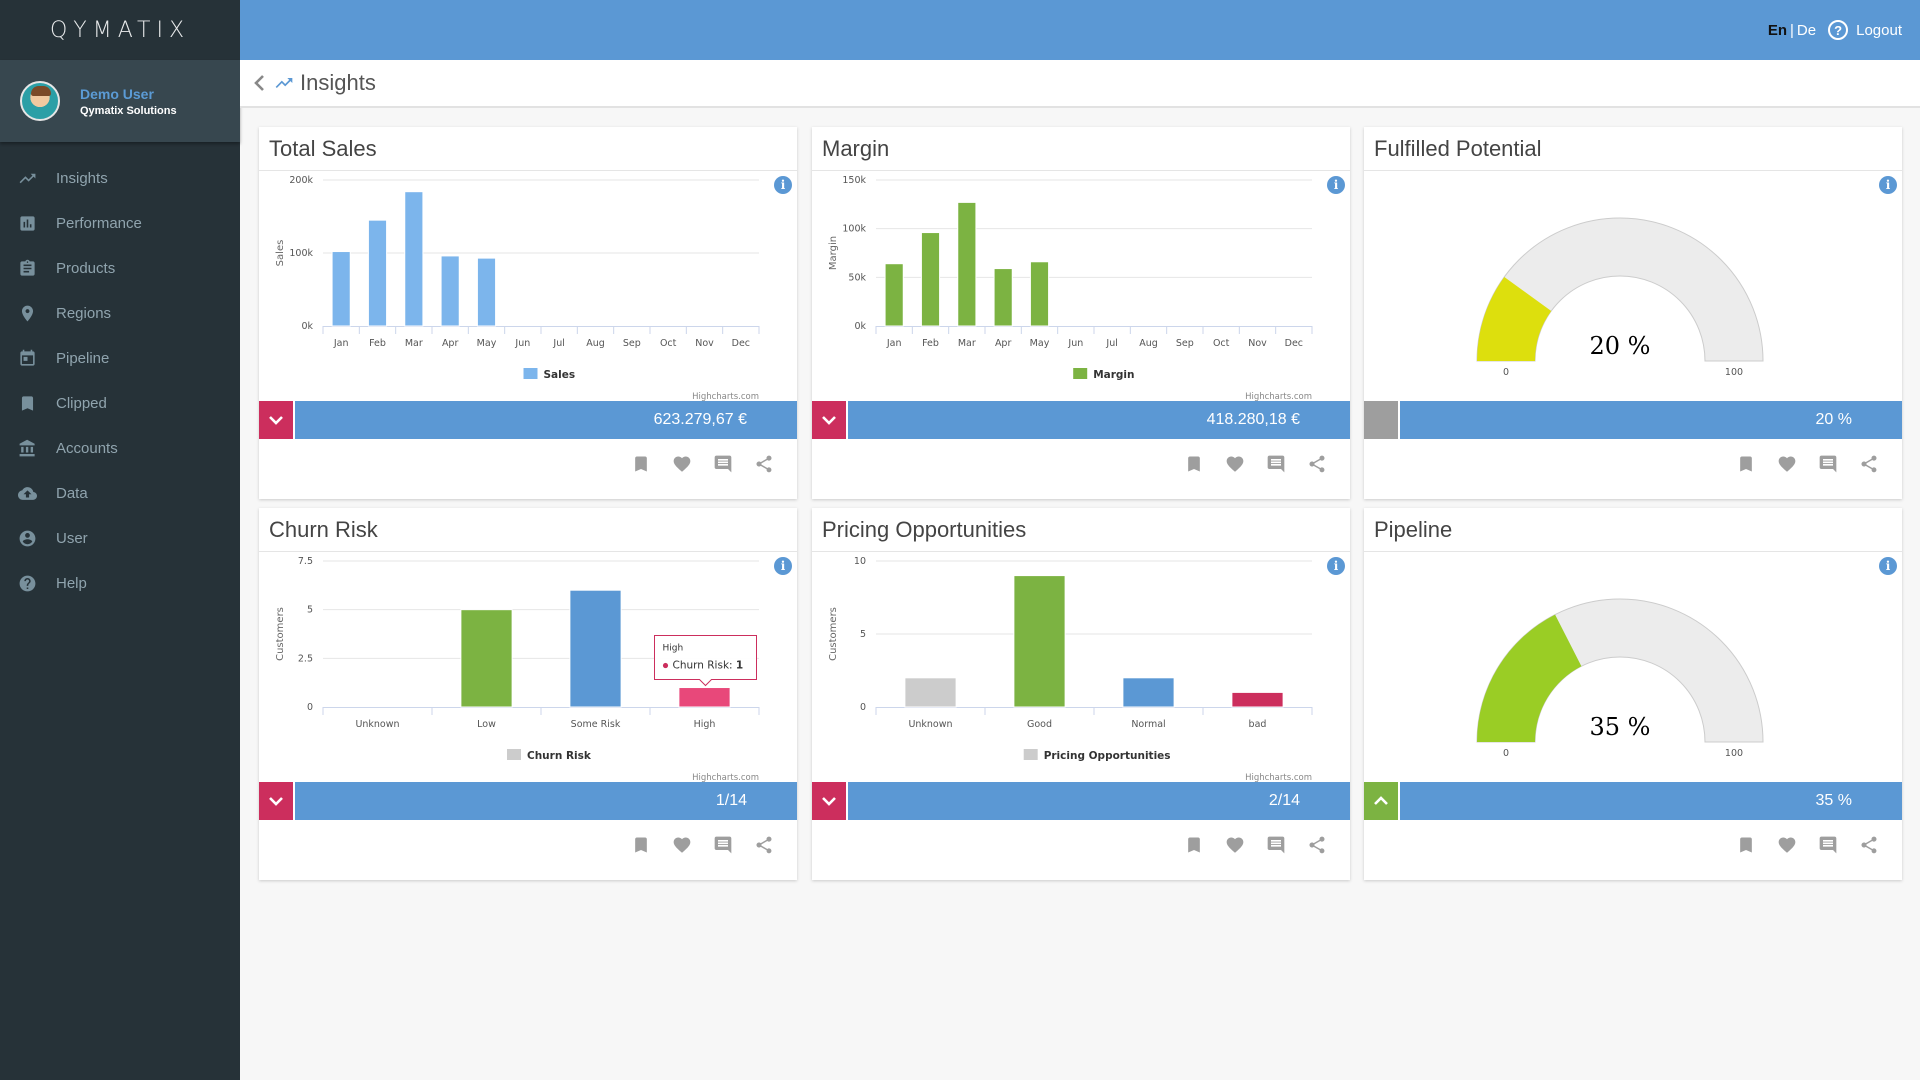 This screenshot has height=1080, width=1920. Describe the element at coordinates (854, 180) in the screenshot. I see `y-tick-label: 150k` at that location.